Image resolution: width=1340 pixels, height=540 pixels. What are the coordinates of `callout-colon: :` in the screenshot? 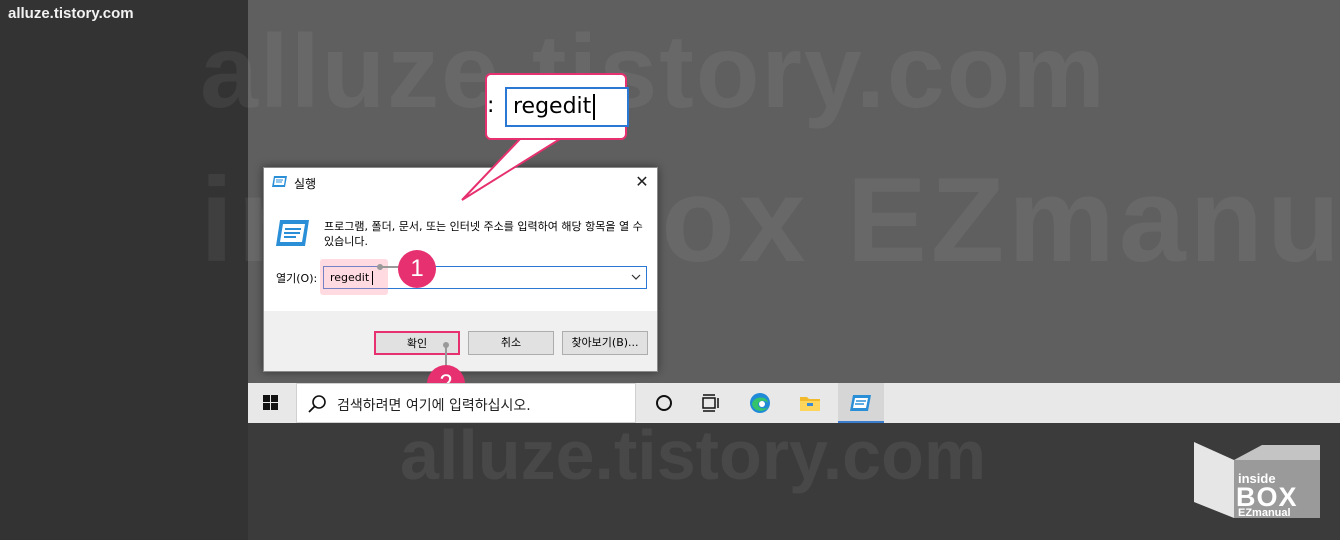 It's located at (491, 105).